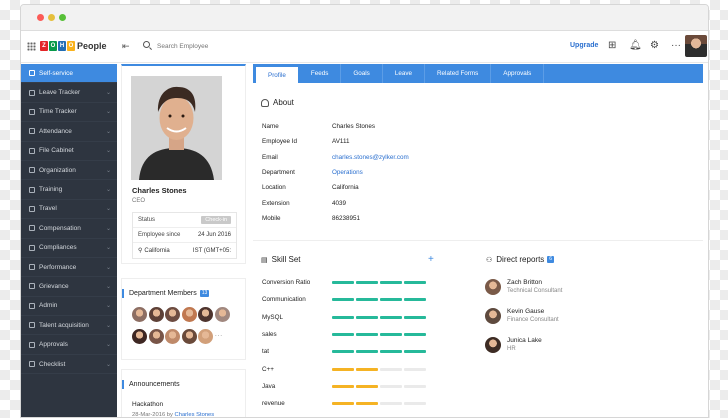 Image resolution: width=728 pixels, height=418 pixels. Describe the element at coordinates (654, 46) in the screenshot. I see `gear-icon: ⚙` at that location.